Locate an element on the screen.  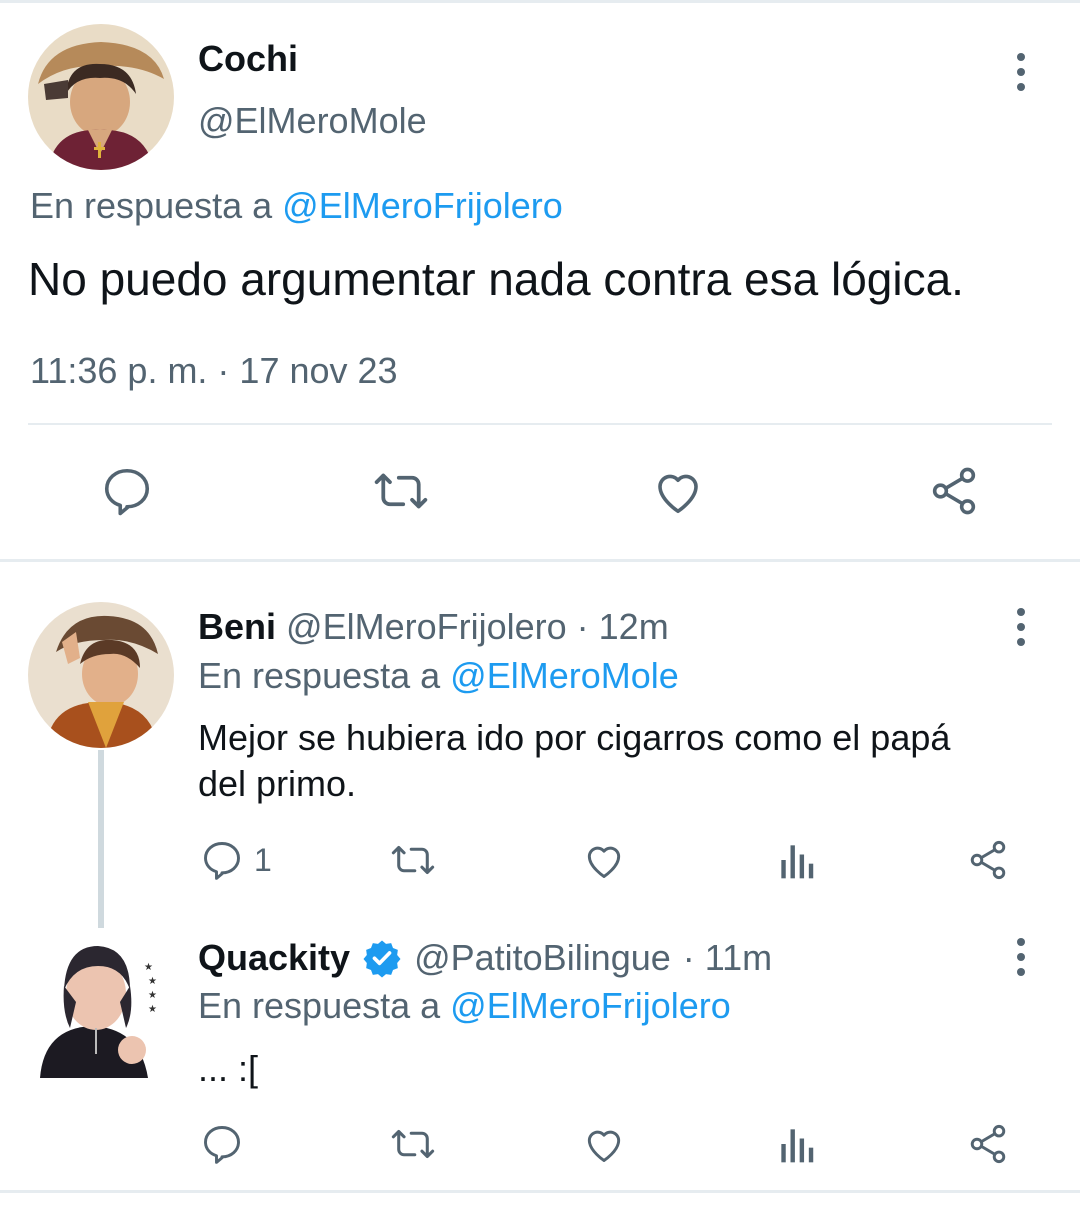
reply-button: 1 is located at coordinates (236, 860).